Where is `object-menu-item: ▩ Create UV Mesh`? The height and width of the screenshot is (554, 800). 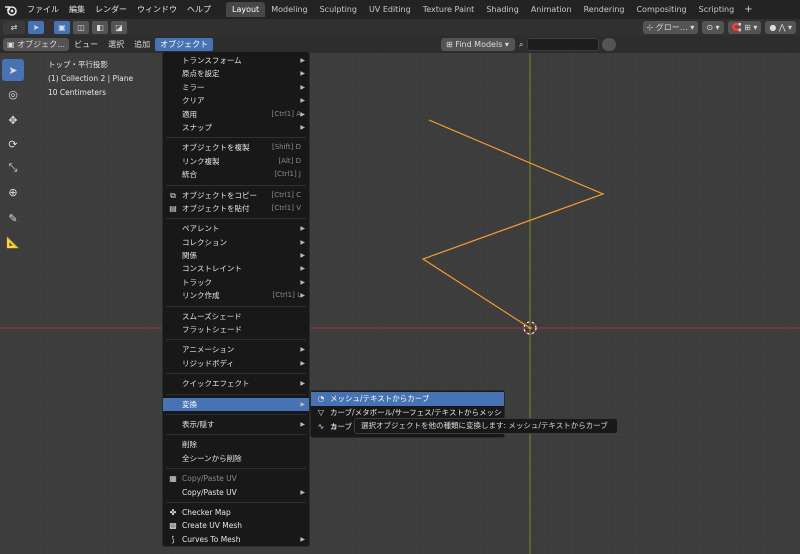 object-menu-item: ▩ Create UV Mesh is located at coordinates (236, 525).